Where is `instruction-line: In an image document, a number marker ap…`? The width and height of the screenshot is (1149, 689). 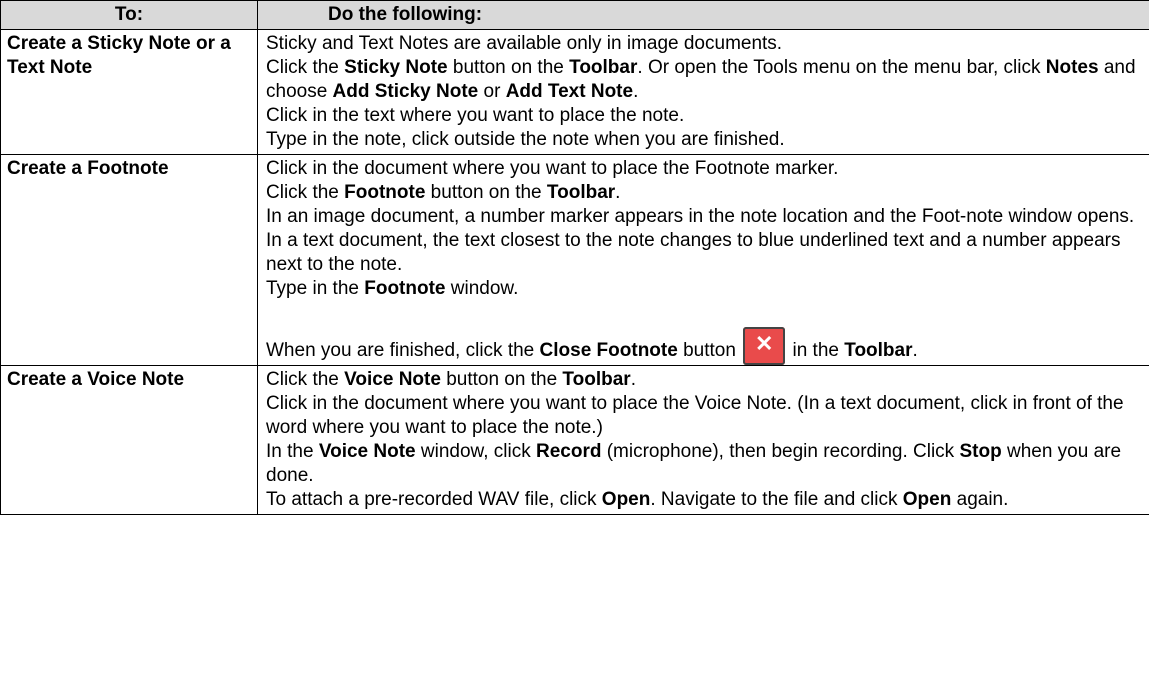
instruction-line: In an image document, a number marker ap… is located at coordinates (703, 217).